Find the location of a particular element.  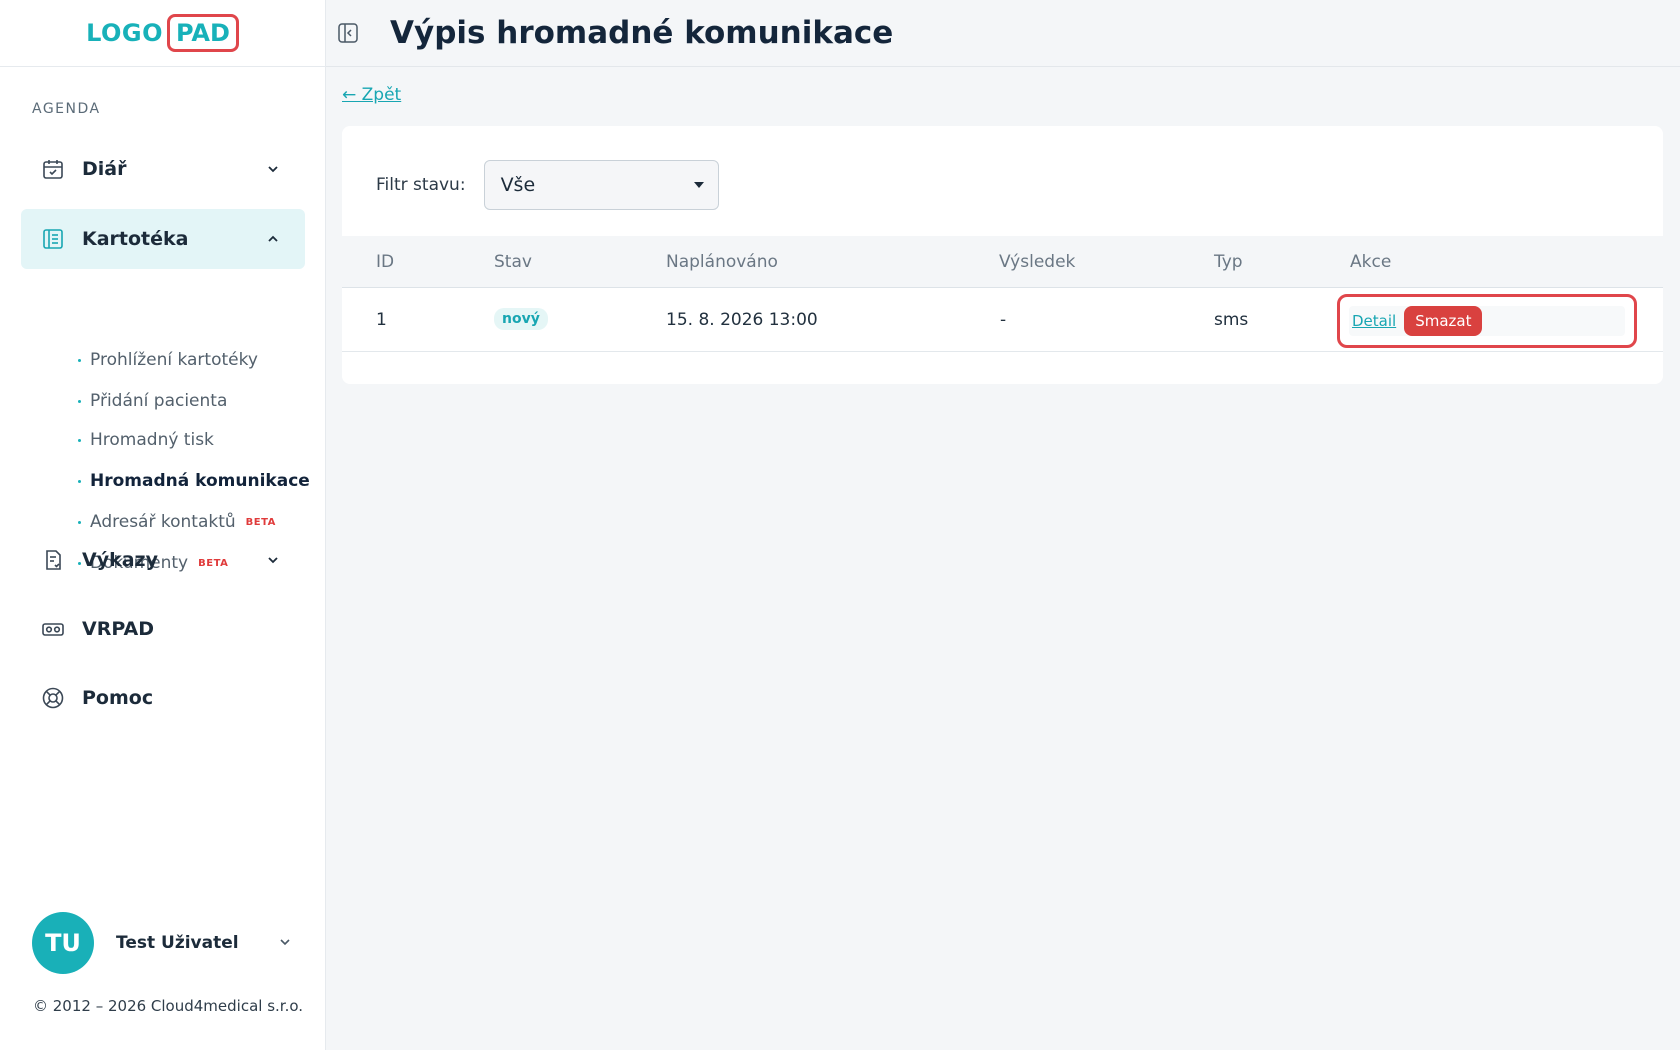

report-icon is located at coordinates (53, 560).